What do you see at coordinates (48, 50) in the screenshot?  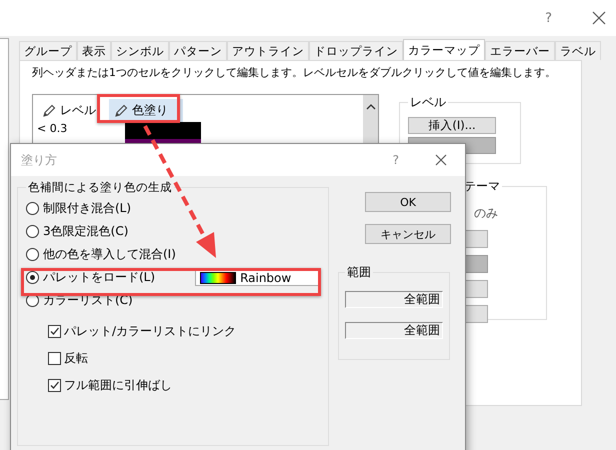 I see `tab: グループ` at bounding box center [48, 50].